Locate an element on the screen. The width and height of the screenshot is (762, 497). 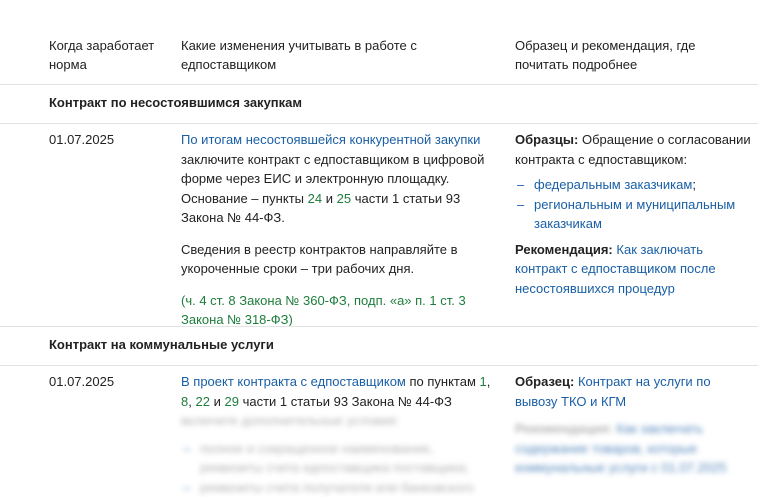
blurred-label: Рекомендация: is located at coordinates (564, 428).